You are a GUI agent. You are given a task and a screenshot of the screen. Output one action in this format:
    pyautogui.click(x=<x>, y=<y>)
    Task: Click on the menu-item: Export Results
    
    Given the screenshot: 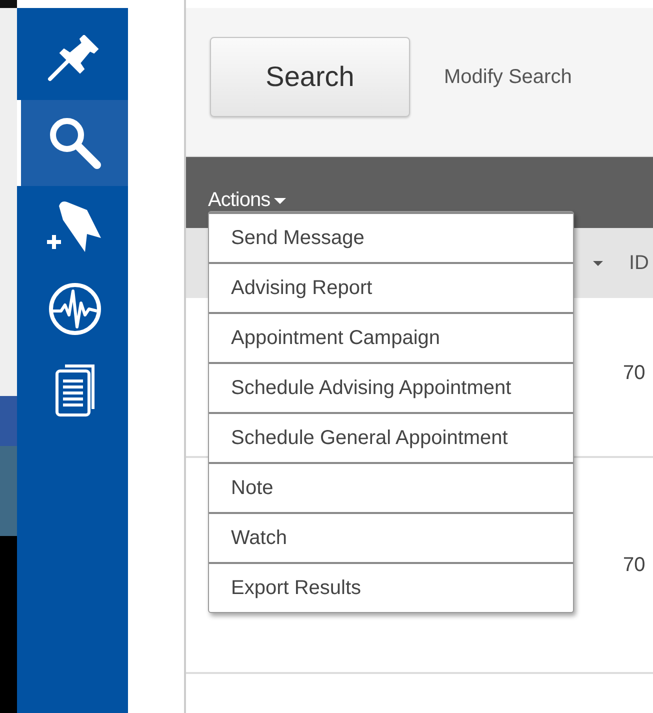 What is the action you would take?
    pyautogui.click(x=391, y=587)
    